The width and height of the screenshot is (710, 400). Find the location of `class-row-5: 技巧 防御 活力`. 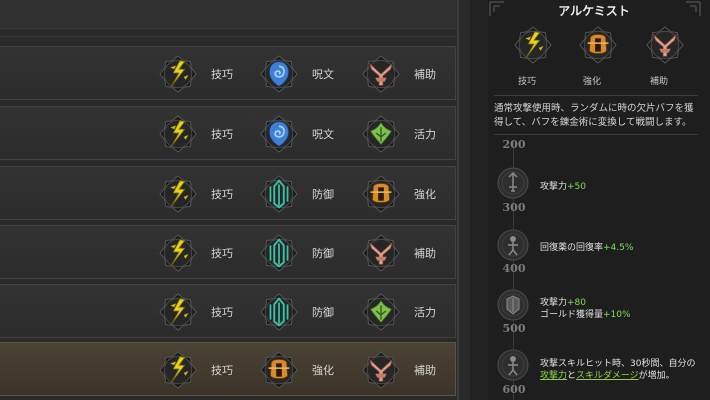

class-row-5: 技巧 防御 活力 is located at coordinates (228, 311).